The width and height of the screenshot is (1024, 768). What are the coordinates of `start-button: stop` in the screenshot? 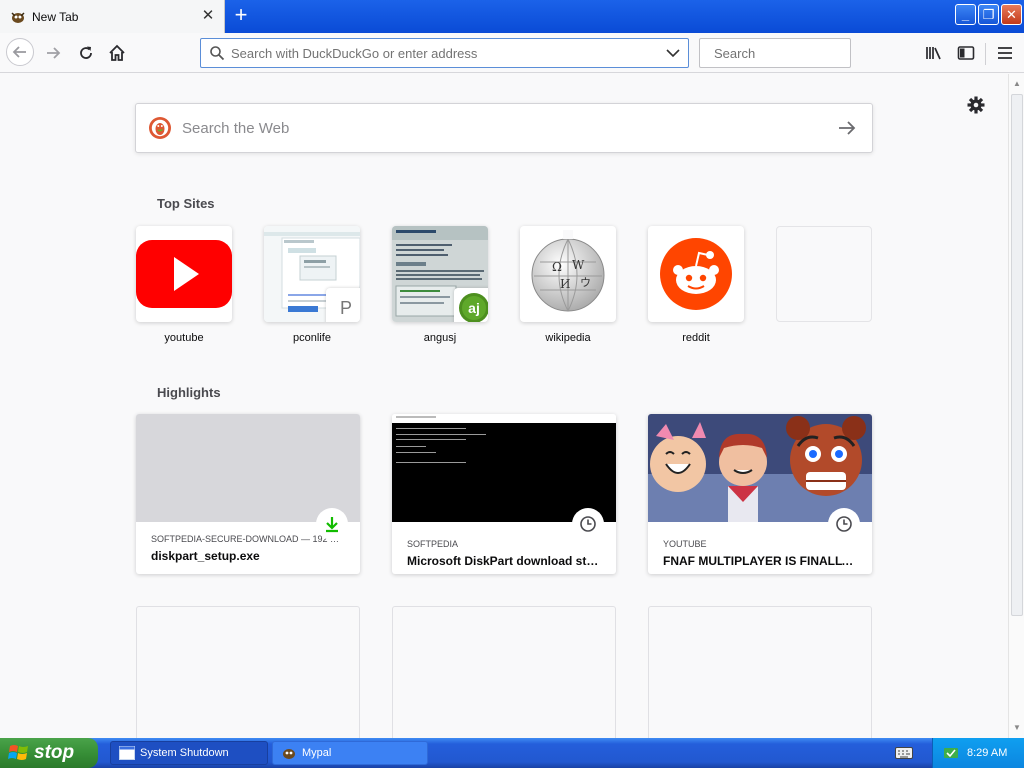 It's located at (49, 753).